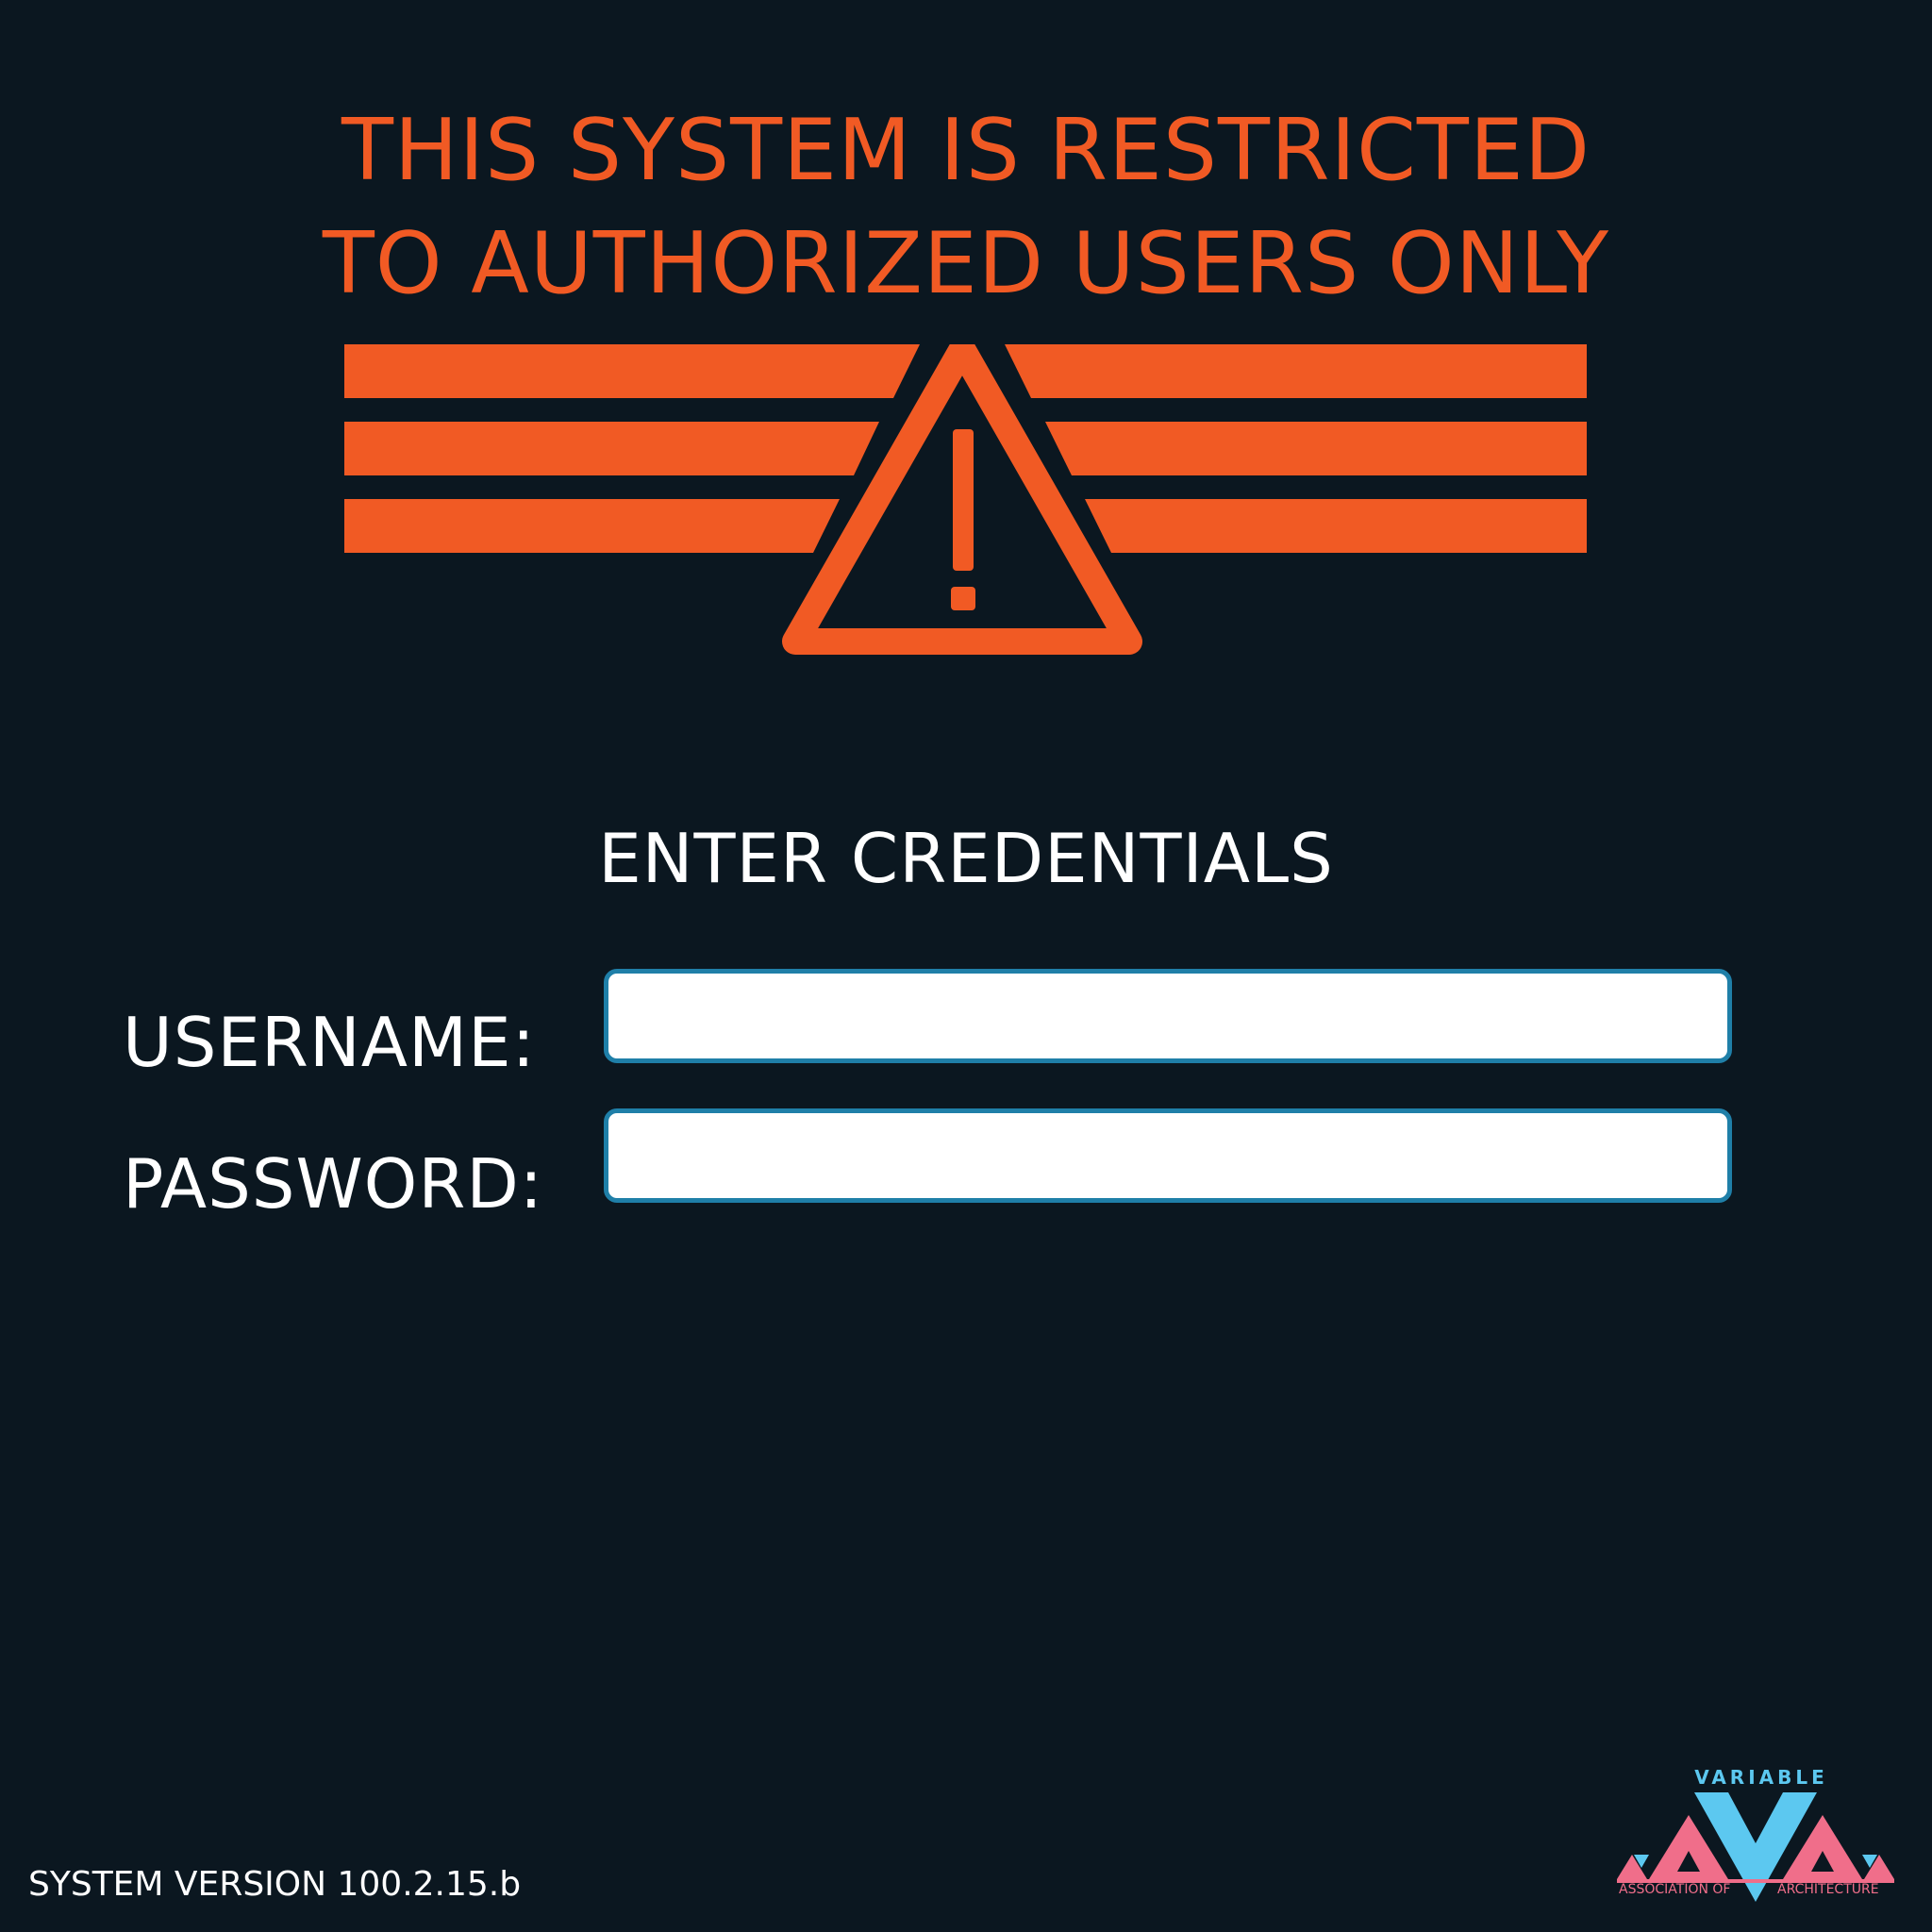  Describe the element at coordinates (275, 1885) in the screenshot. I see `system-version: SYSTEM VERSION 100.2.15.b` at that location.